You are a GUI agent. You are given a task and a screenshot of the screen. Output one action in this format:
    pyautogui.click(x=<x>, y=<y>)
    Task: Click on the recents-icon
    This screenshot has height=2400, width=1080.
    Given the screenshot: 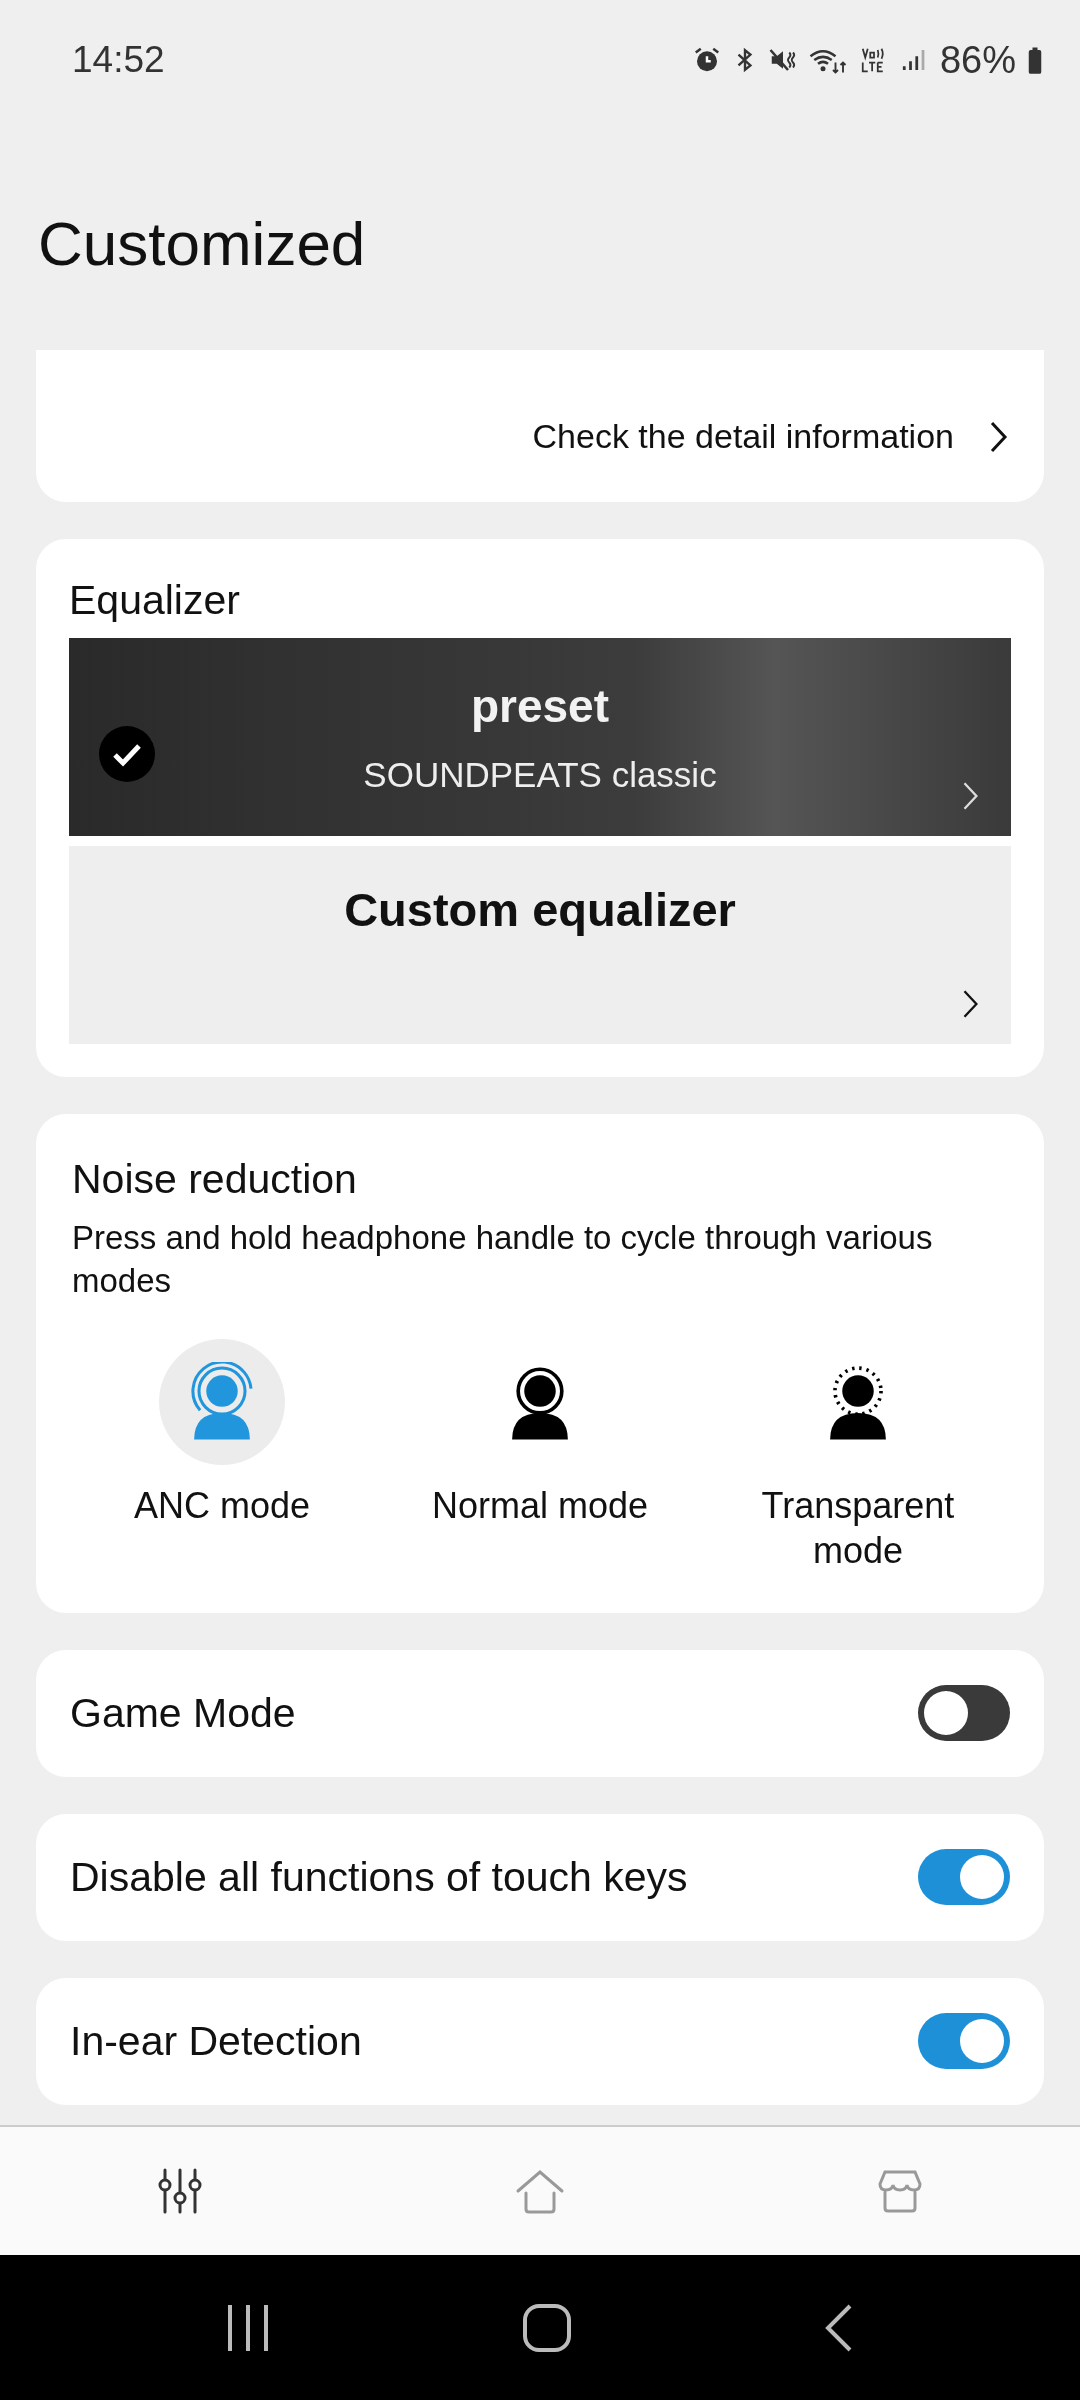 What is the action you would take?
    pyautogui.click(x=248, y=2327)
    